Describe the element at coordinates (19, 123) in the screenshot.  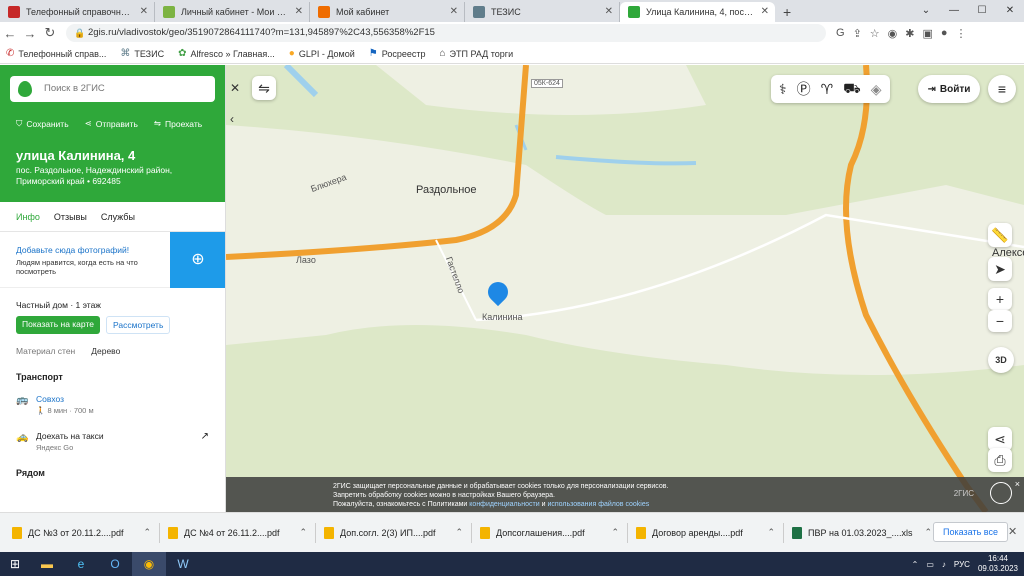
I see `bookmark-icon: ⛉` at that location.